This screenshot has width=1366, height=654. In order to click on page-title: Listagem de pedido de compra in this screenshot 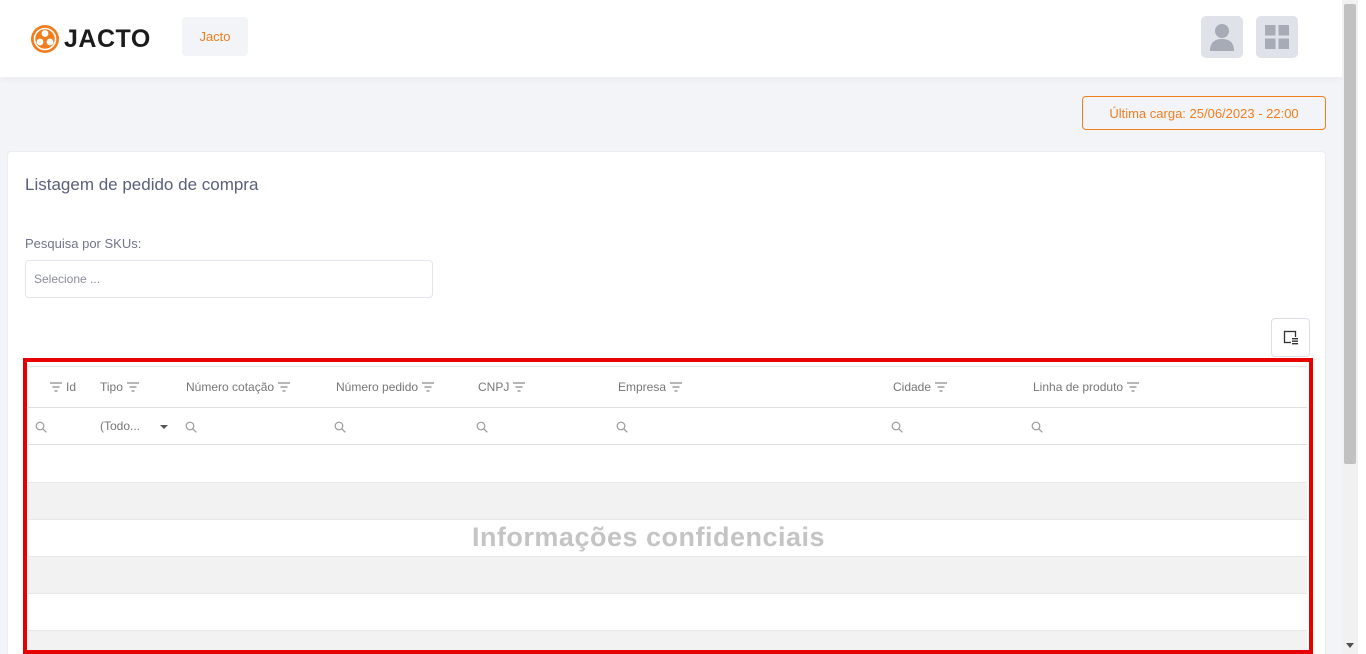, I will do `click(142, 184)`.